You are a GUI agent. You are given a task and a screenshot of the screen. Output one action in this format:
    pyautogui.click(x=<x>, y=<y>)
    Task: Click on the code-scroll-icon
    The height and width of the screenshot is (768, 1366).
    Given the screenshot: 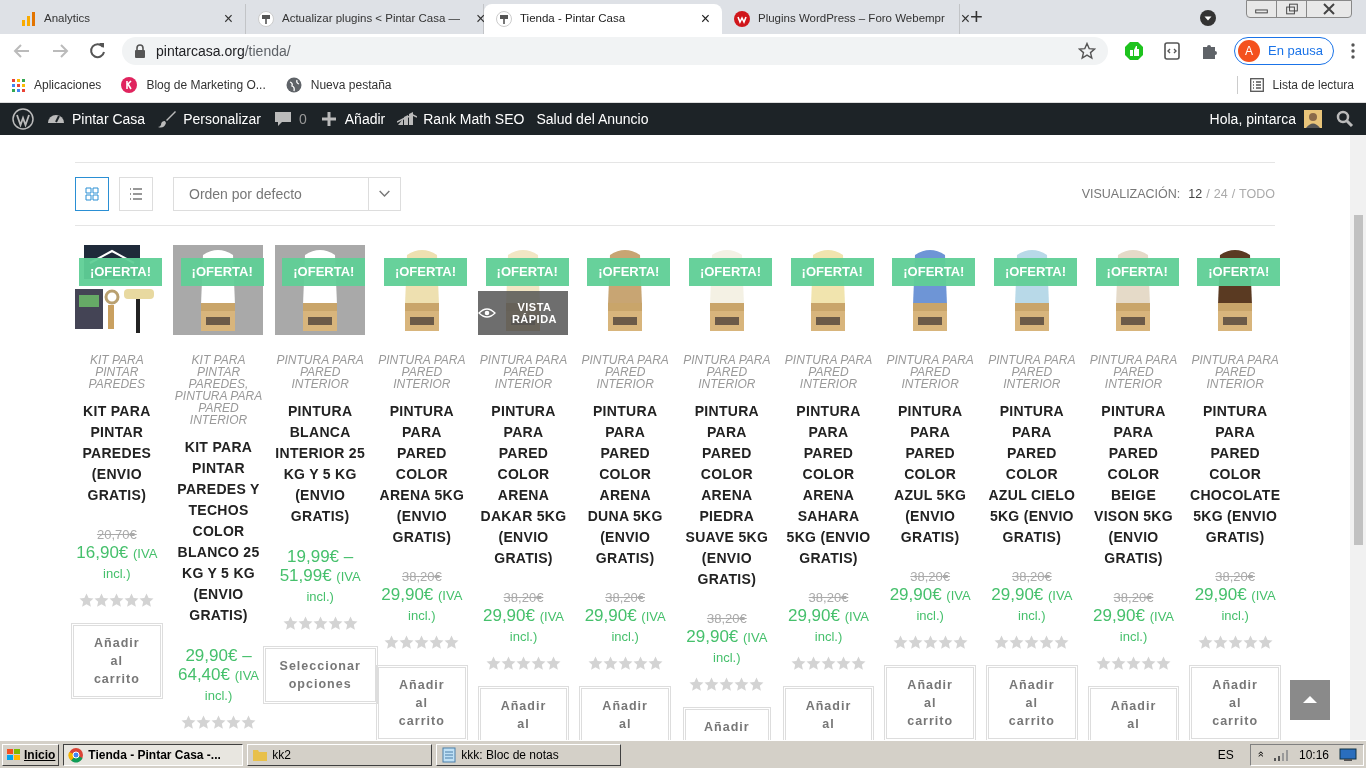 What is the action you would take?
    pyautogui.click(x=1172, y=51)
    